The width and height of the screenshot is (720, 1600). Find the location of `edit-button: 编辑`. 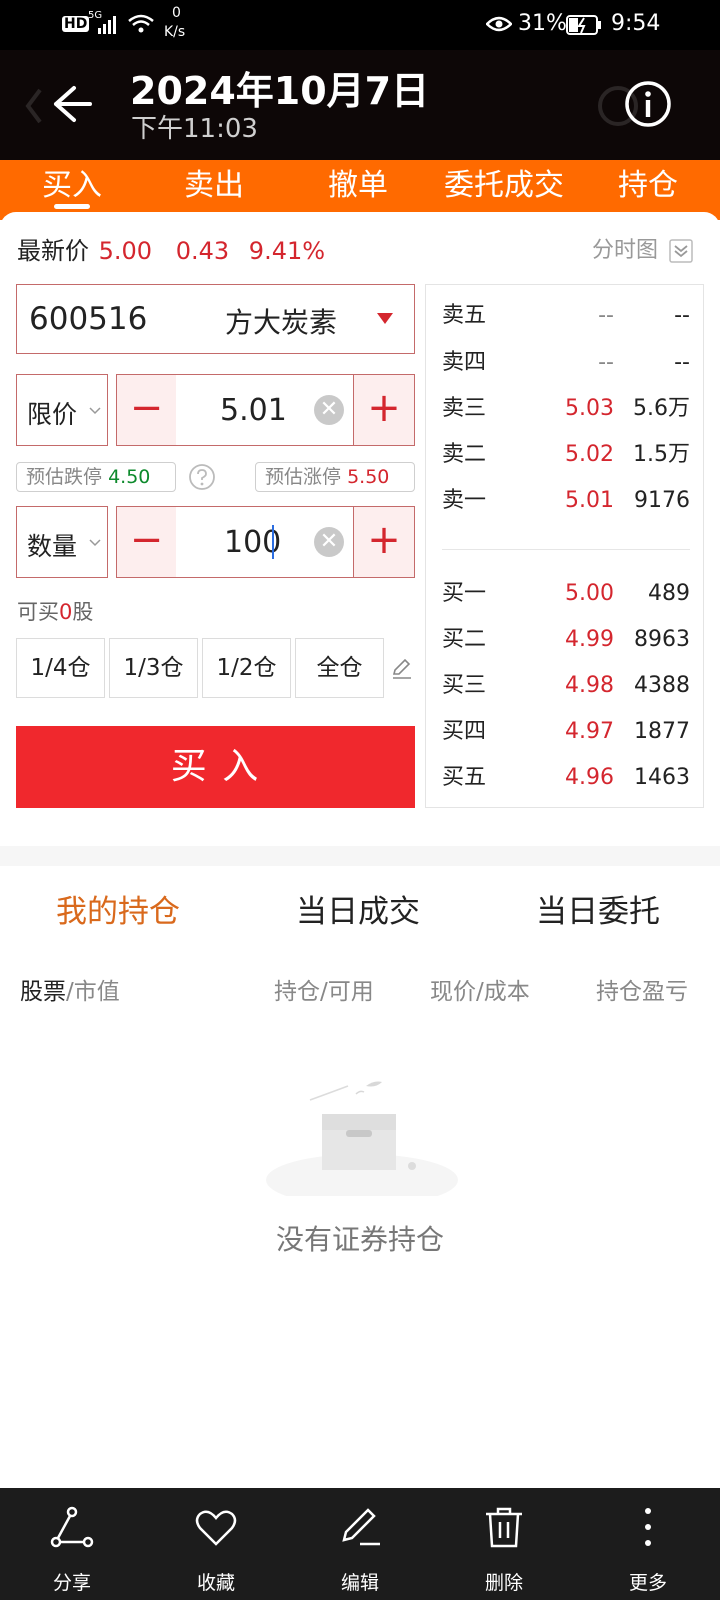

edit-button: 编辑 is located at coordinates (360, 1544).